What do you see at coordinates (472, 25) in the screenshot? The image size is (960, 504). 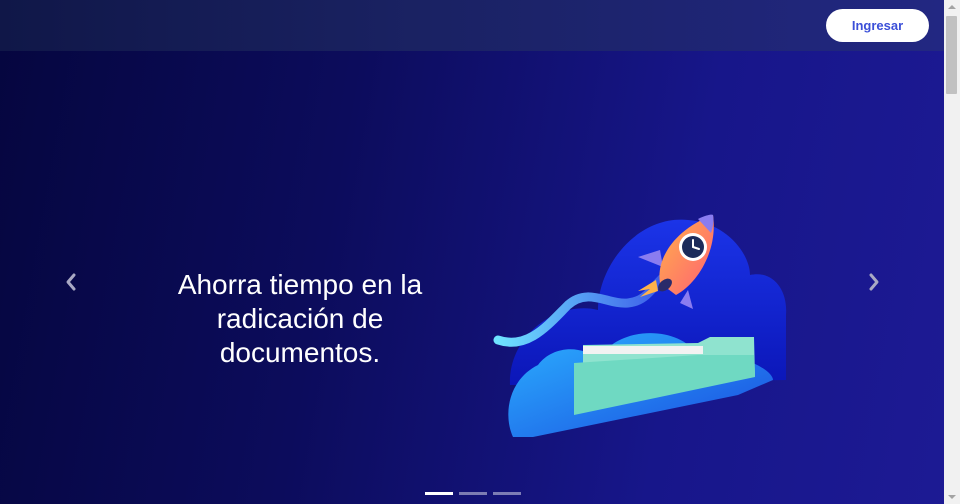 I see `top-navbar: Ingresar` at bounding box center [472, 25].